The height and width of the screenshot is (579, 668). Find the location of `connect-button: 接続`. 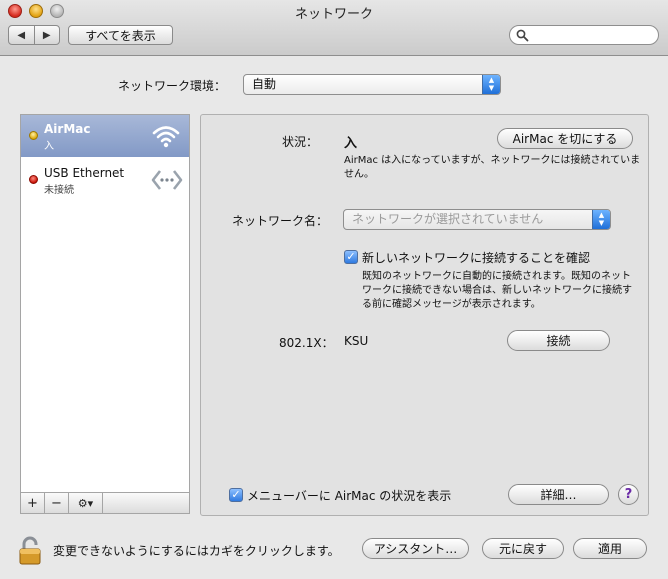

connect-button: 接続 is located at coordinates (558, 340).